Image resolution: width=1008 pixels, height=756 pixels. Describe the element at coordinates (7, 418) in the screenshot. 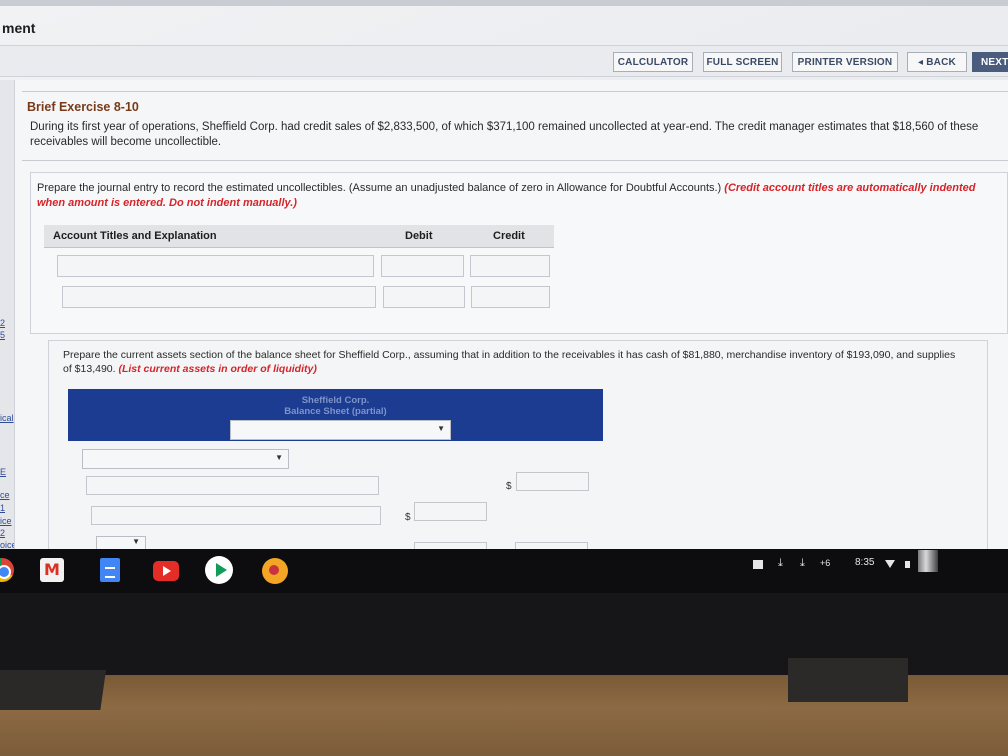

I see `sidebar-link: ical` at that location.